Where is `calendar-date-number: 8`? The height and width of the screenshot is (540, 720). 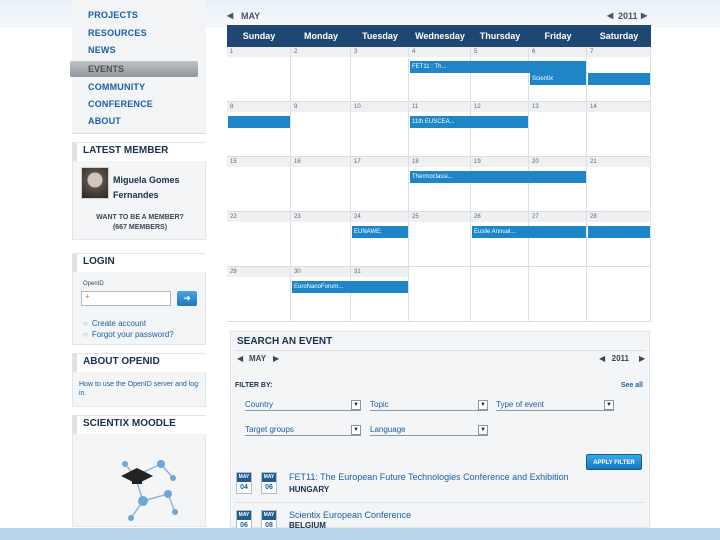
calendar-date-number: 8 is located at coordinates (259, 107).